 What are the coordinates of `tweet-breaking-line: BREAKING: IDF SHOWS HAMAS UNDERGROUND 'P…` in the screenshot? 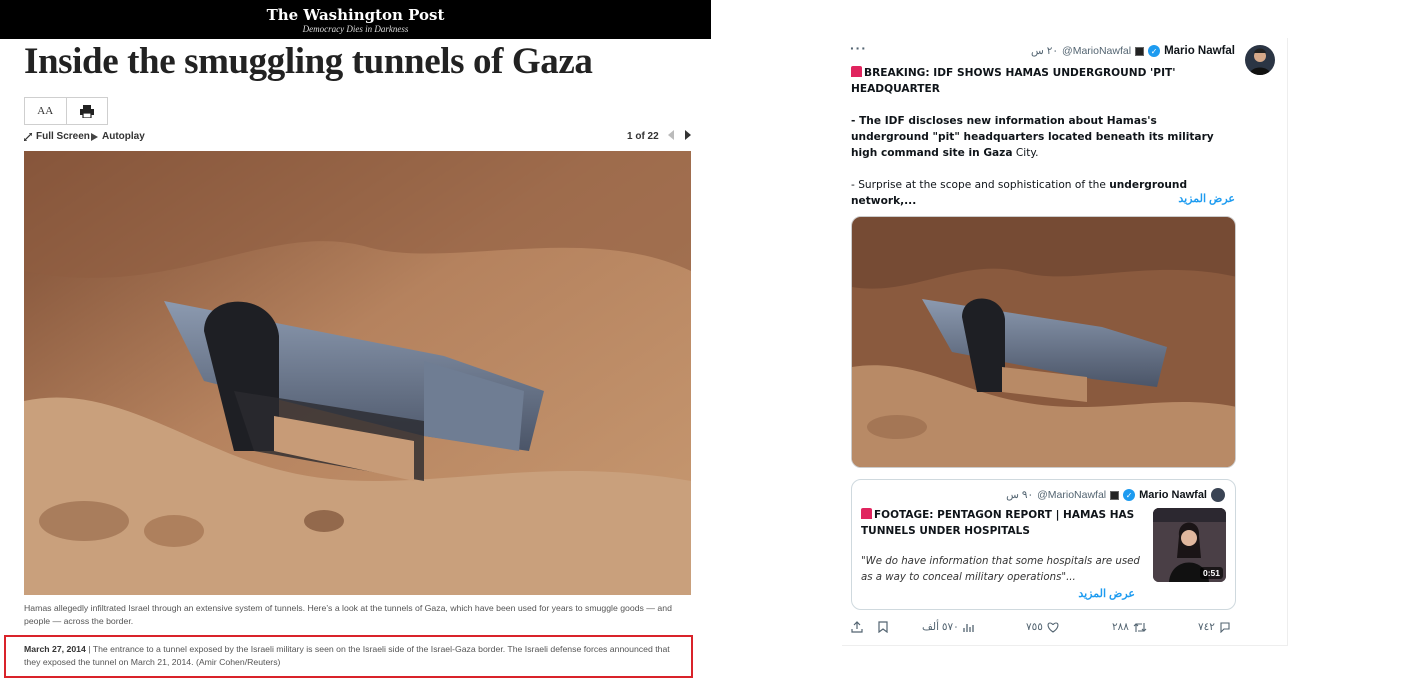 It's located at (1013, 81).